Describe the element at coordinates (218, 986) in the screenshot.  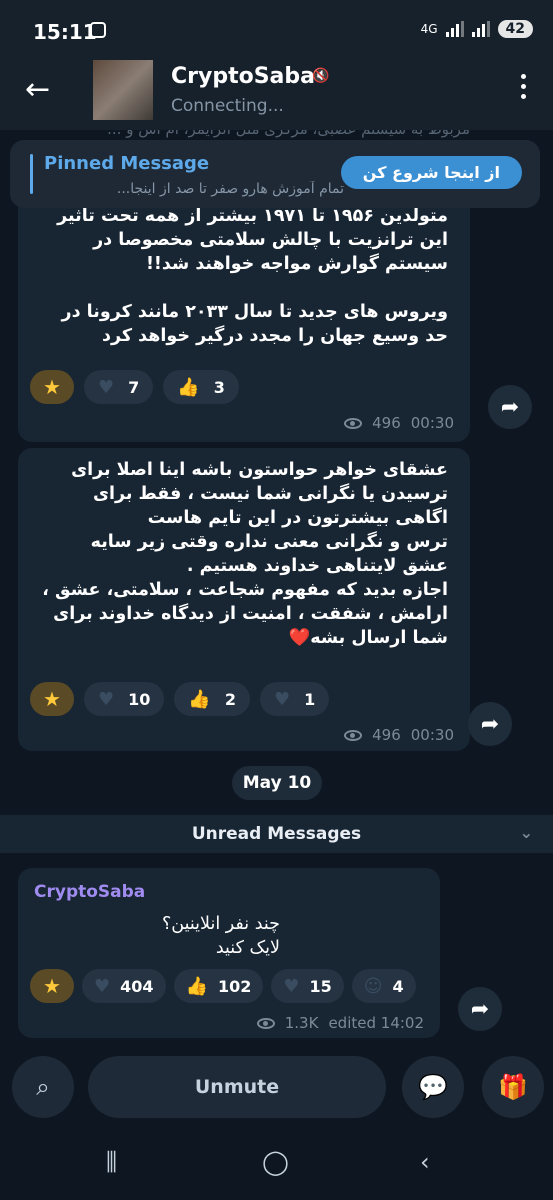
I see `thumbs-up-reaction-chip: 👍 102` at that location.